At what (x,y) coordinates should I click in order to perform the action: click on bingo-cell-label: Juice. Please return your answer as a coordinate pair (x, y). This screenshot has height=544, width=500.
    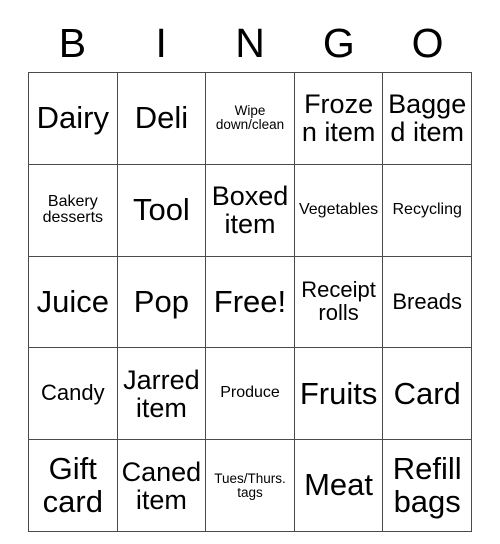
    Looking at the image, I should click on (72, 301).